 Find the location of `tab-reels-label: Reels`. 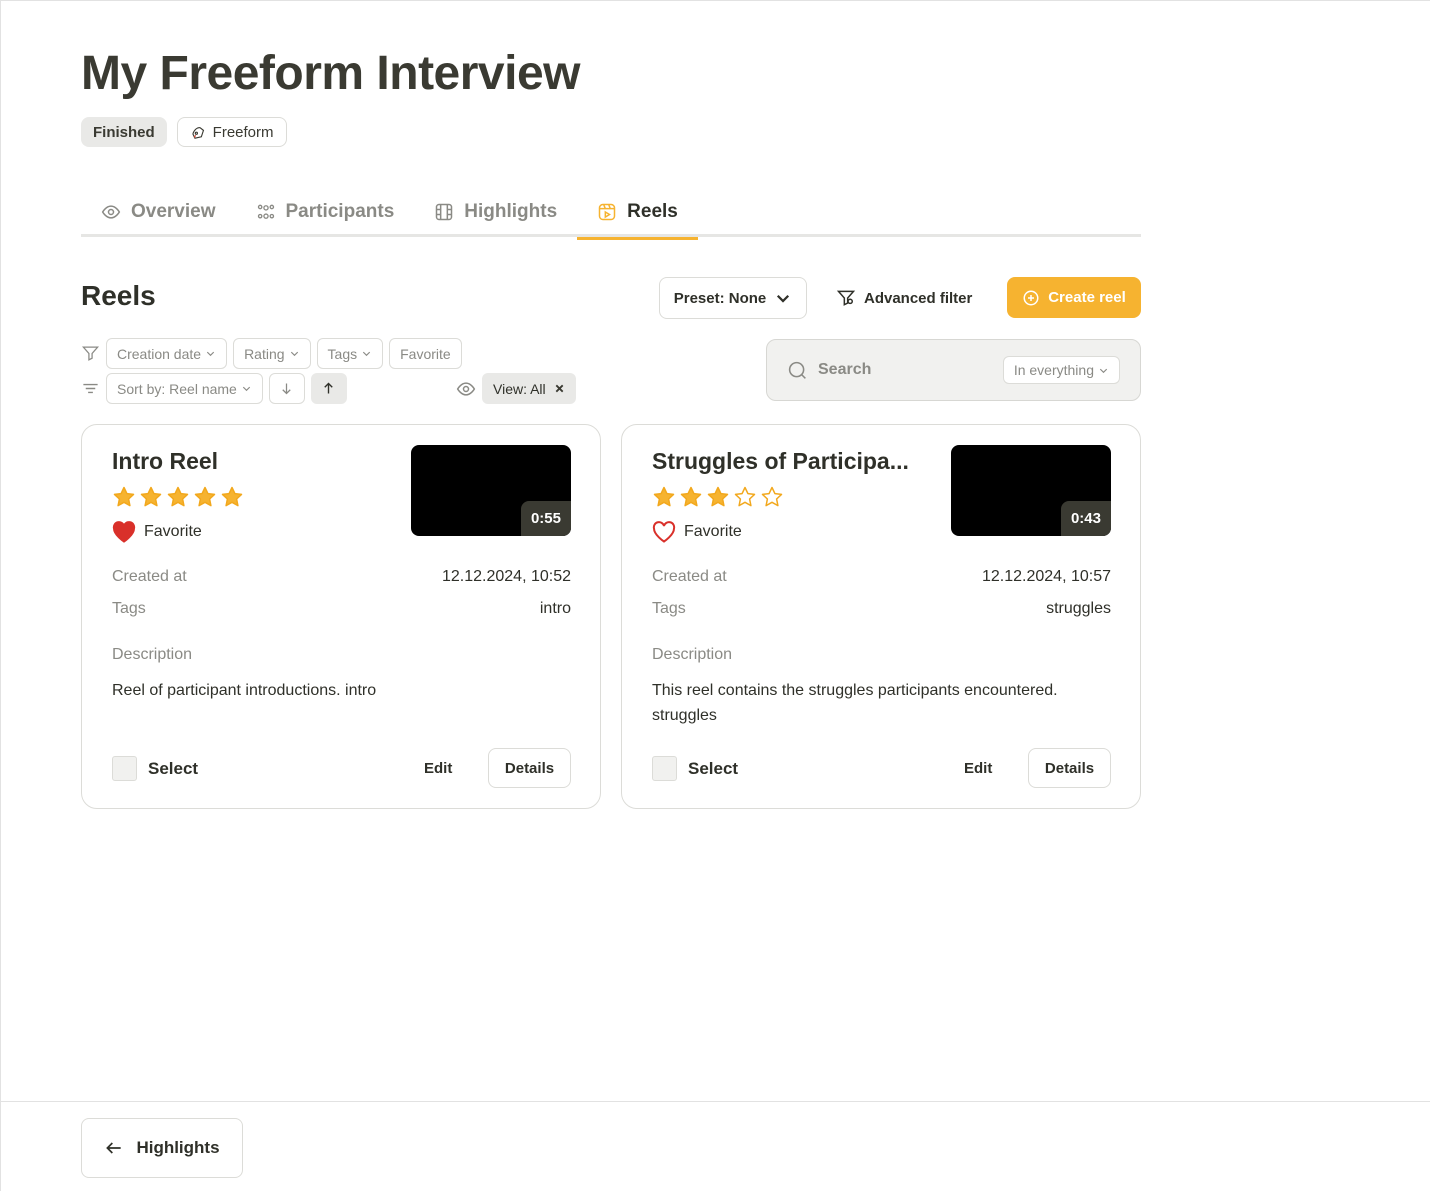

tab-reels-label: Reels is located at coordinates (652, 211).